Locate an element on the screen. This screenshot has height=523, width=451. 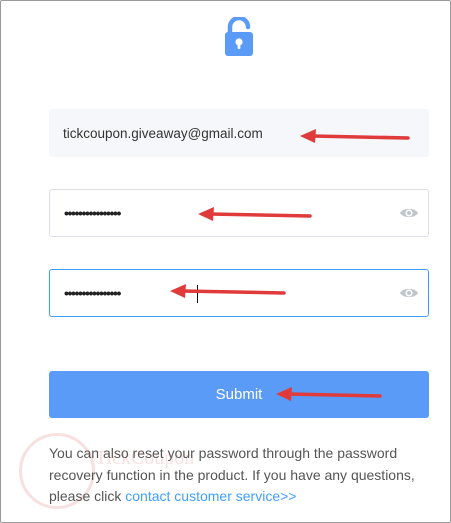
annotation-arrow-submit is located at coordinates (329, 394).